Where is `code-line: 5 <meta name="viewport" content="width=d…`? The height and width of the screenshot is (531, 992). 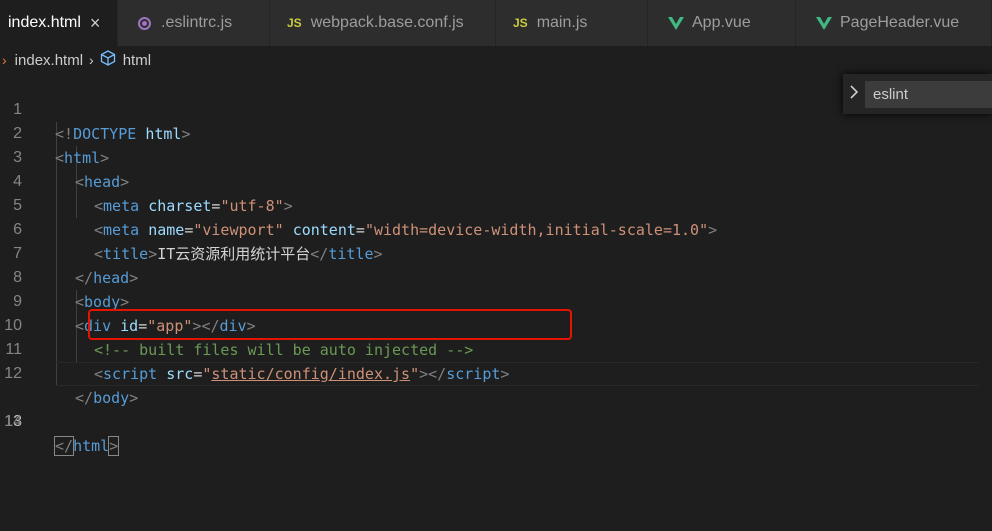
code-line: 5 <meta name="viewport" content="width=d… is located at coordinates (496, 204).